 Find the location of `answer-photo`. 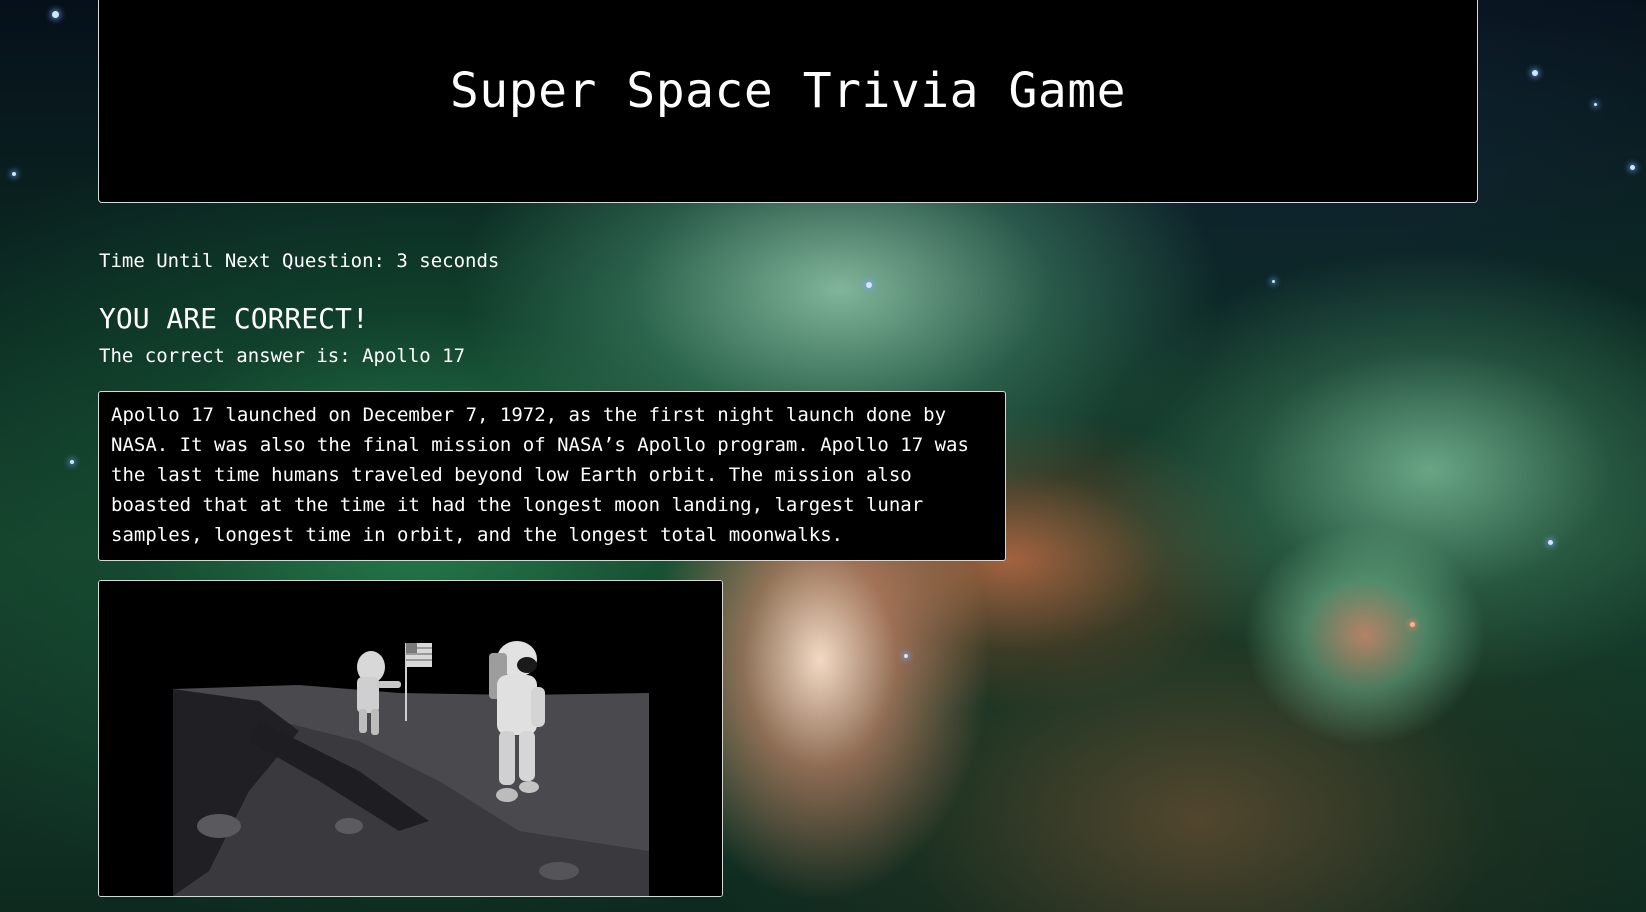

answer-photo is located at coordinates (410, 738).